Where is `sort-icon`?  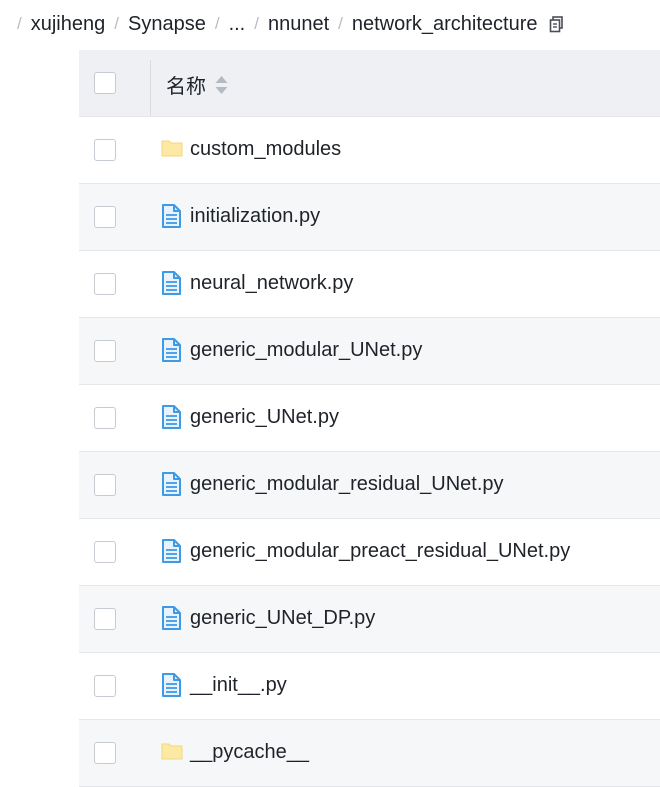
sort-icon is located at coordinates (221, 85).